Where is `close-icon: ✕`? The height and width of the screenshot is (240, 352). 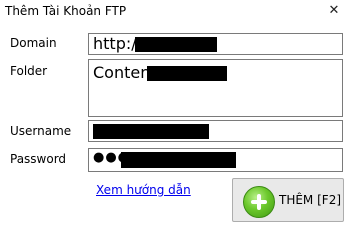 close-icon: ✕ is located at coordinates (334, 11).